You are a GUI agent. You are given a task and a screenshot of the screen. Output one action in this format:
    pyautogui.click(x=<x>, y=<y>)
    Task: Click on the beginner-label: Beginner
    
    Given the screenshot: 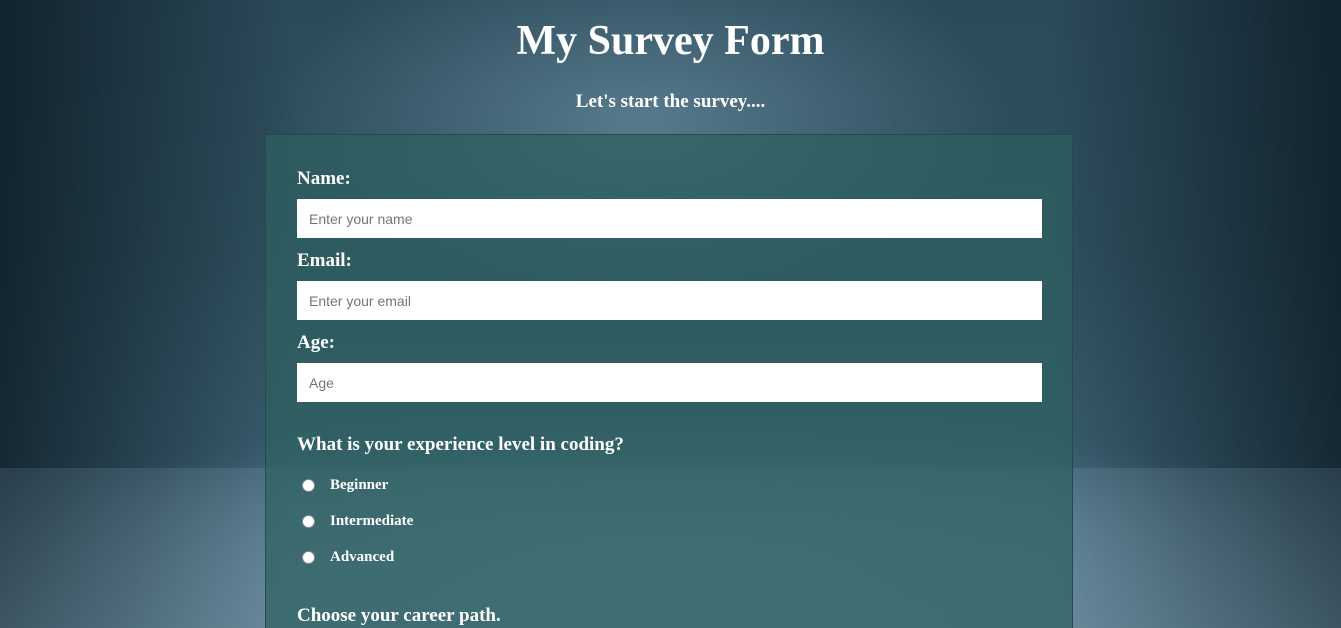 What is the action you would take?
    pyautogui.click(x=359, y=485)
    